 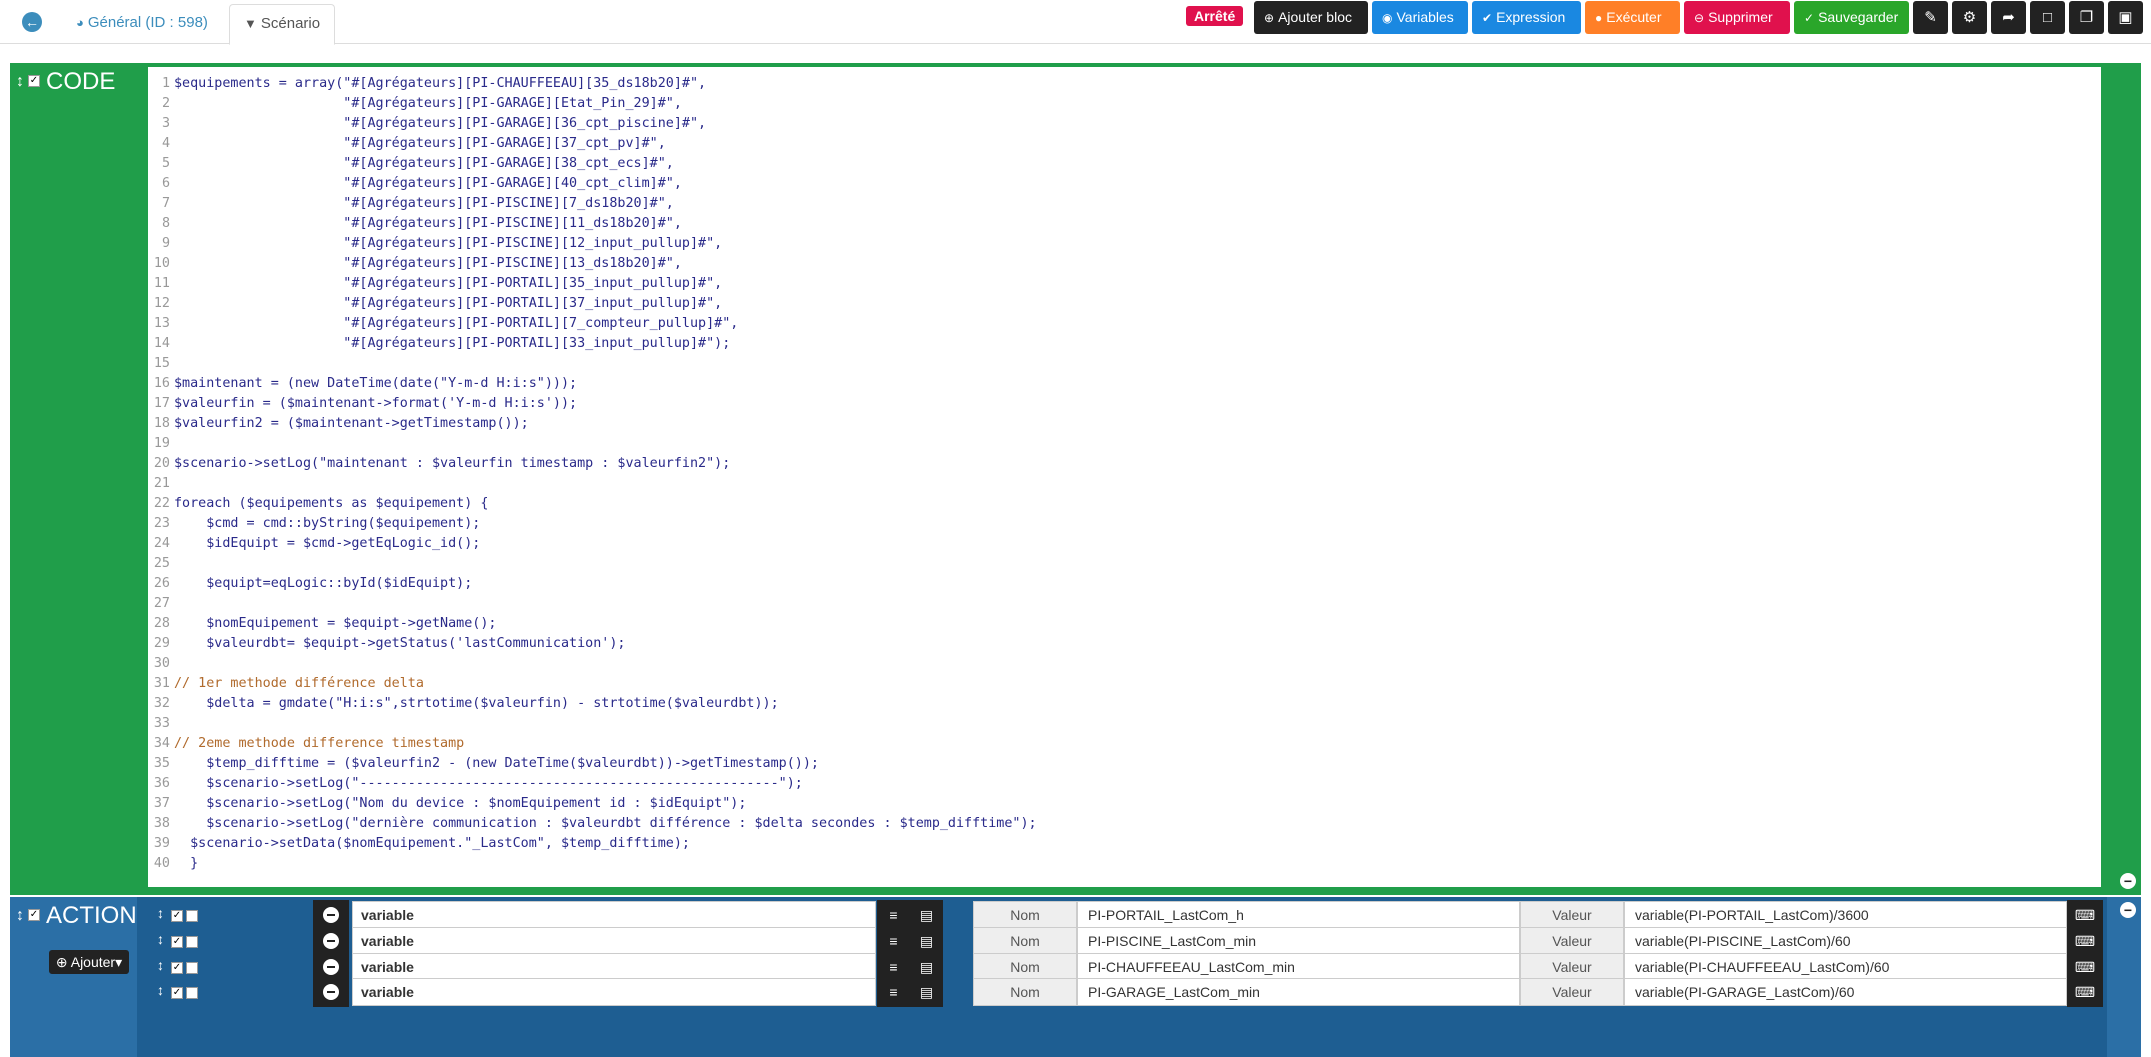 What do you see at coordinates (250, 23) in the screenshot?
I see `filter-icon: ▼` at bounding box center [250, 23].